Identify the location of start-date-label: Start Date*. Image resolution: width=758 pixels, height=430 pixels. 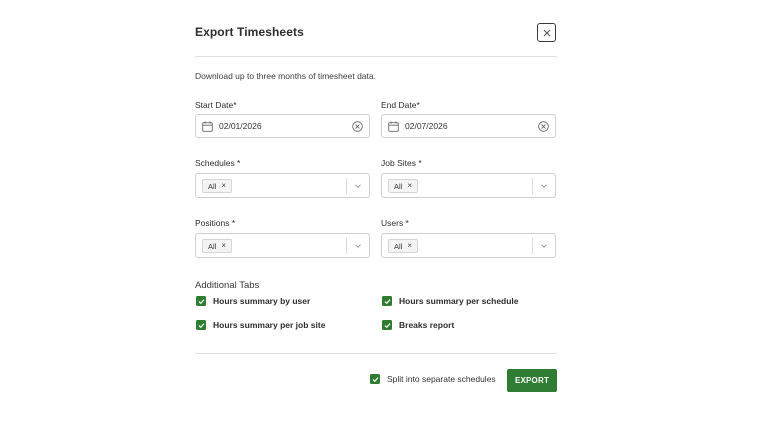
(216, 105).